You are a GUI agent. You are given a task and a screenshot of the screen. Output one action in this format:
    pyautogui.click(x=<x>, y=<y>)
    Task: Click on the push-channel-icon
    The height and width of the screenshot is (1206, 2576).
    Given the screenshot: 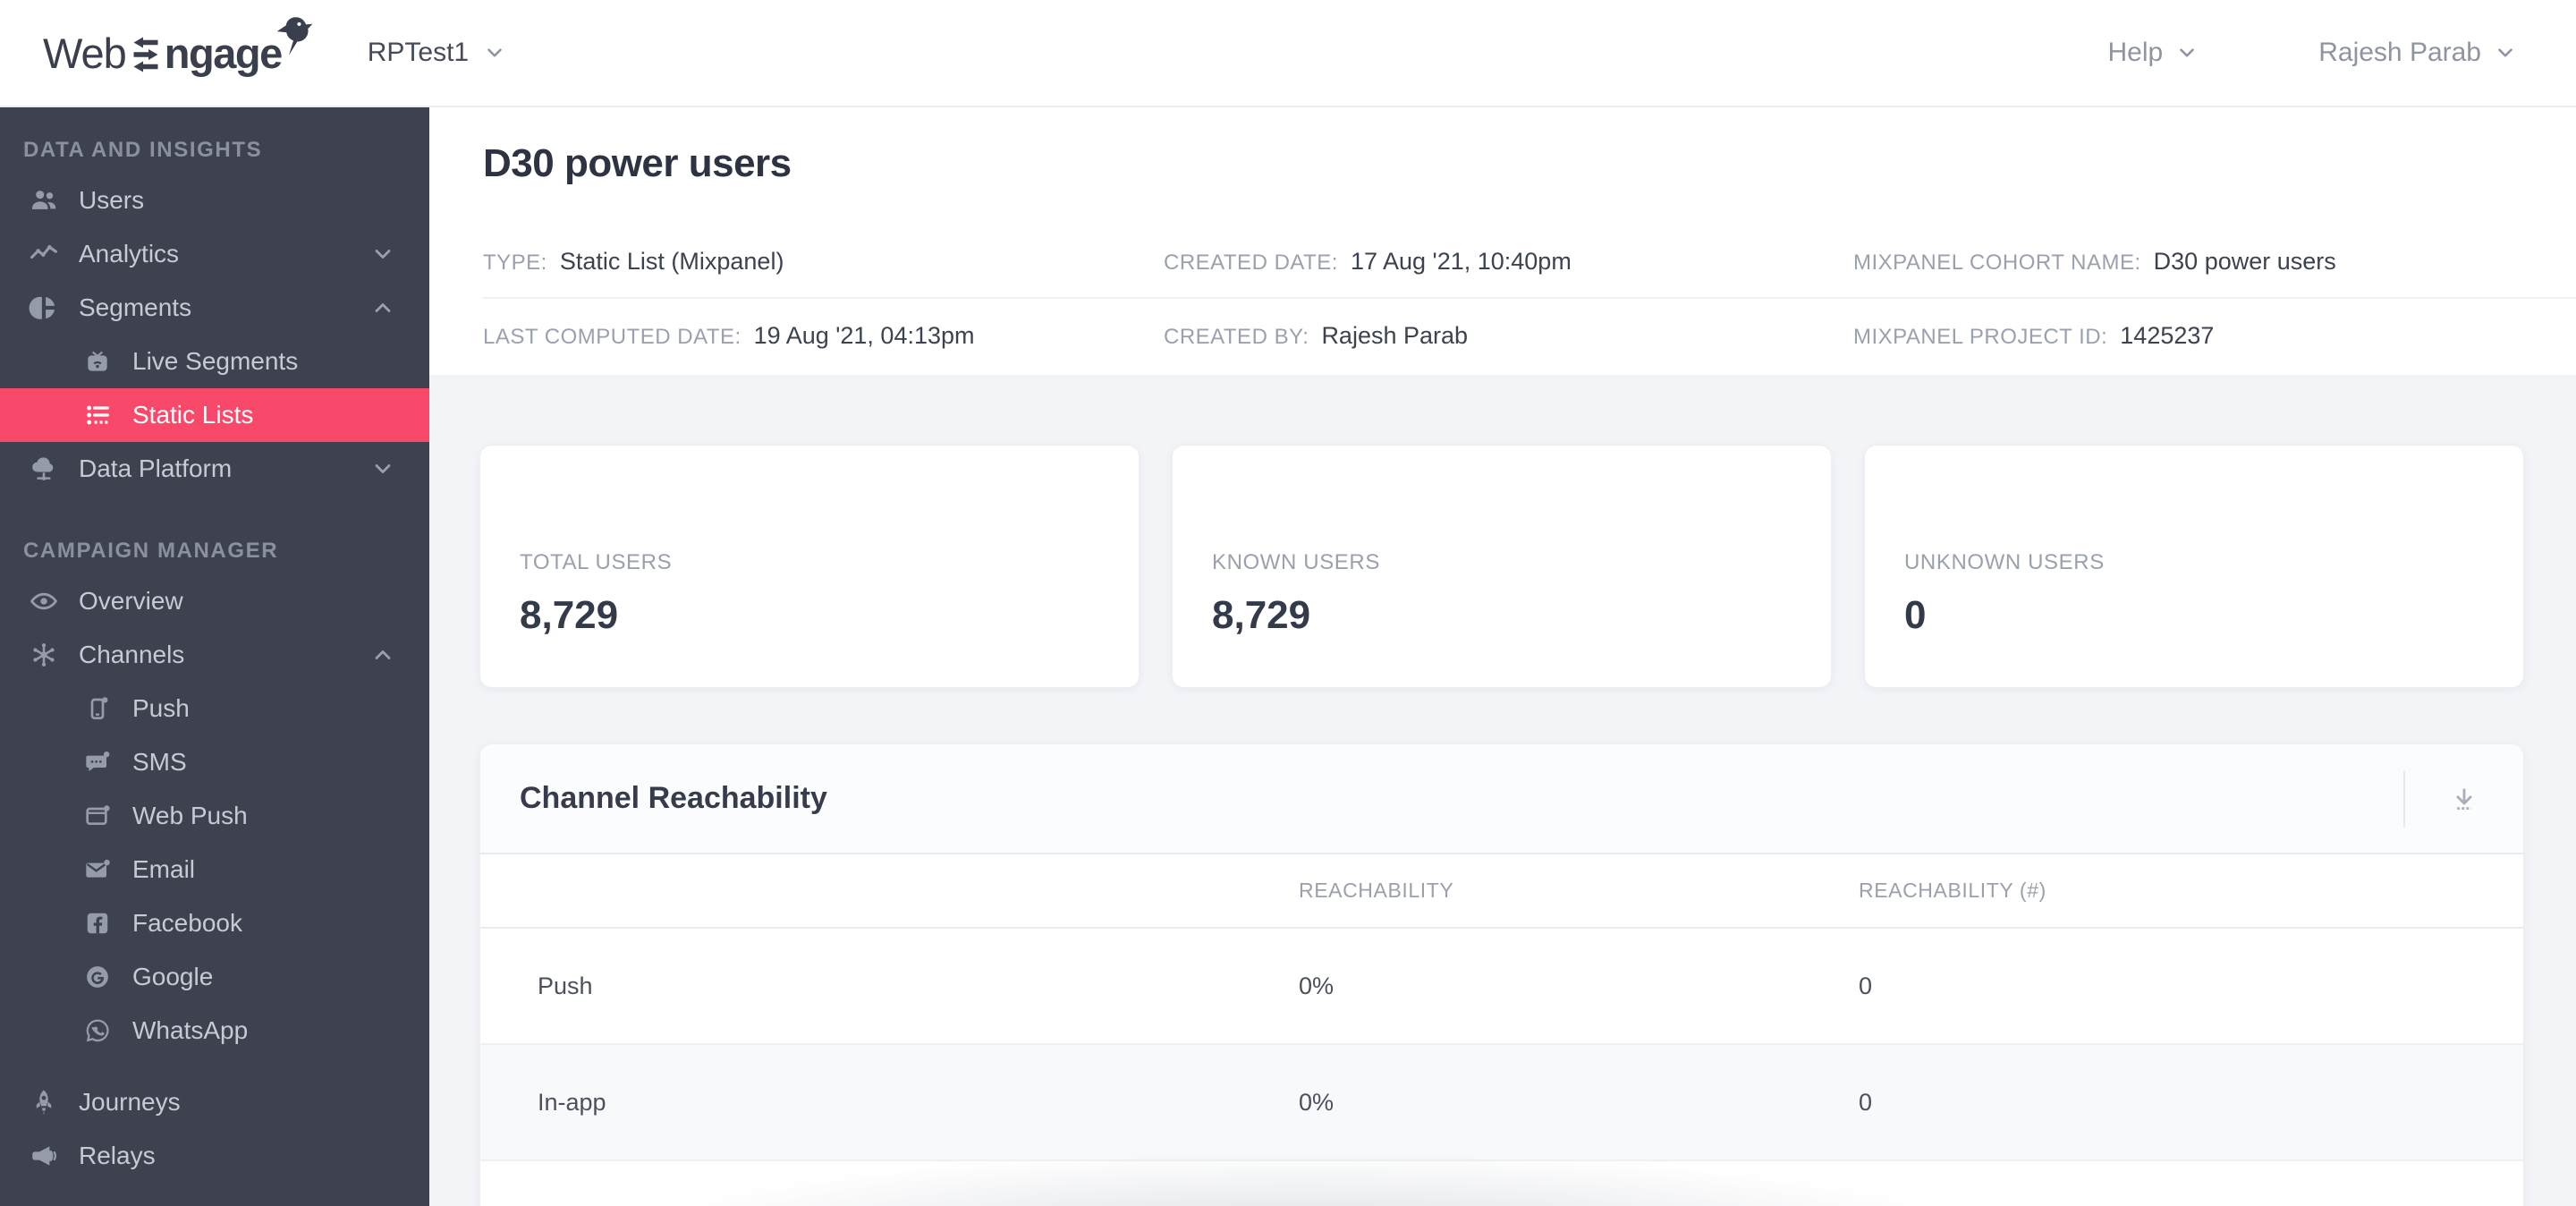 What is the action you would take?
    pyautogui.click(x=97, y=708)
    